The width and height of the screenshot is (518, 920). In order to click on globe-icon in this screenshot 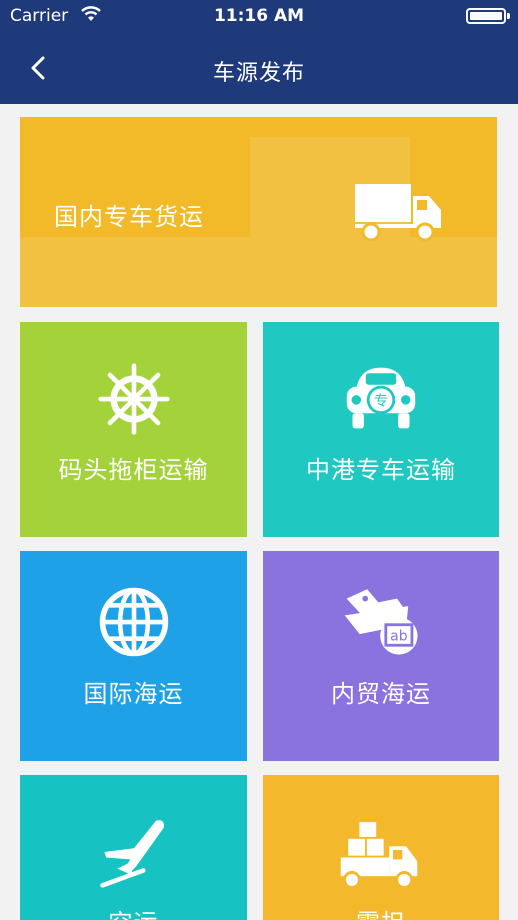, I will do `click(134, 622)`.